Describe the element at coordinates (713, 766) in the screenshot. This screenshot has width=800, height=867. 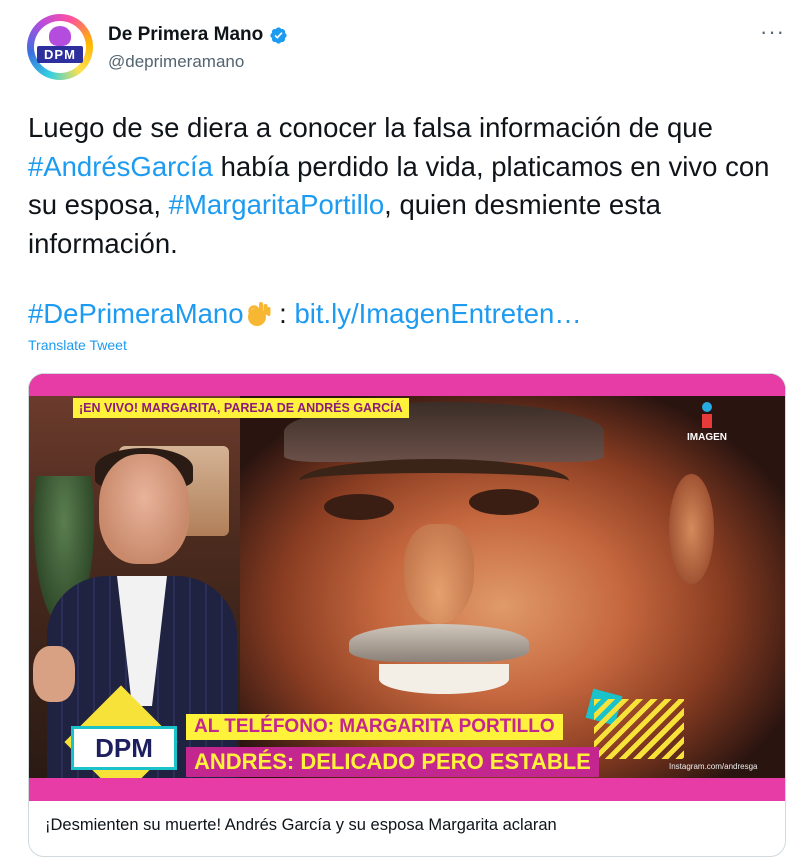
I see `photo-credit: Instagram.com/andresga` at that location.